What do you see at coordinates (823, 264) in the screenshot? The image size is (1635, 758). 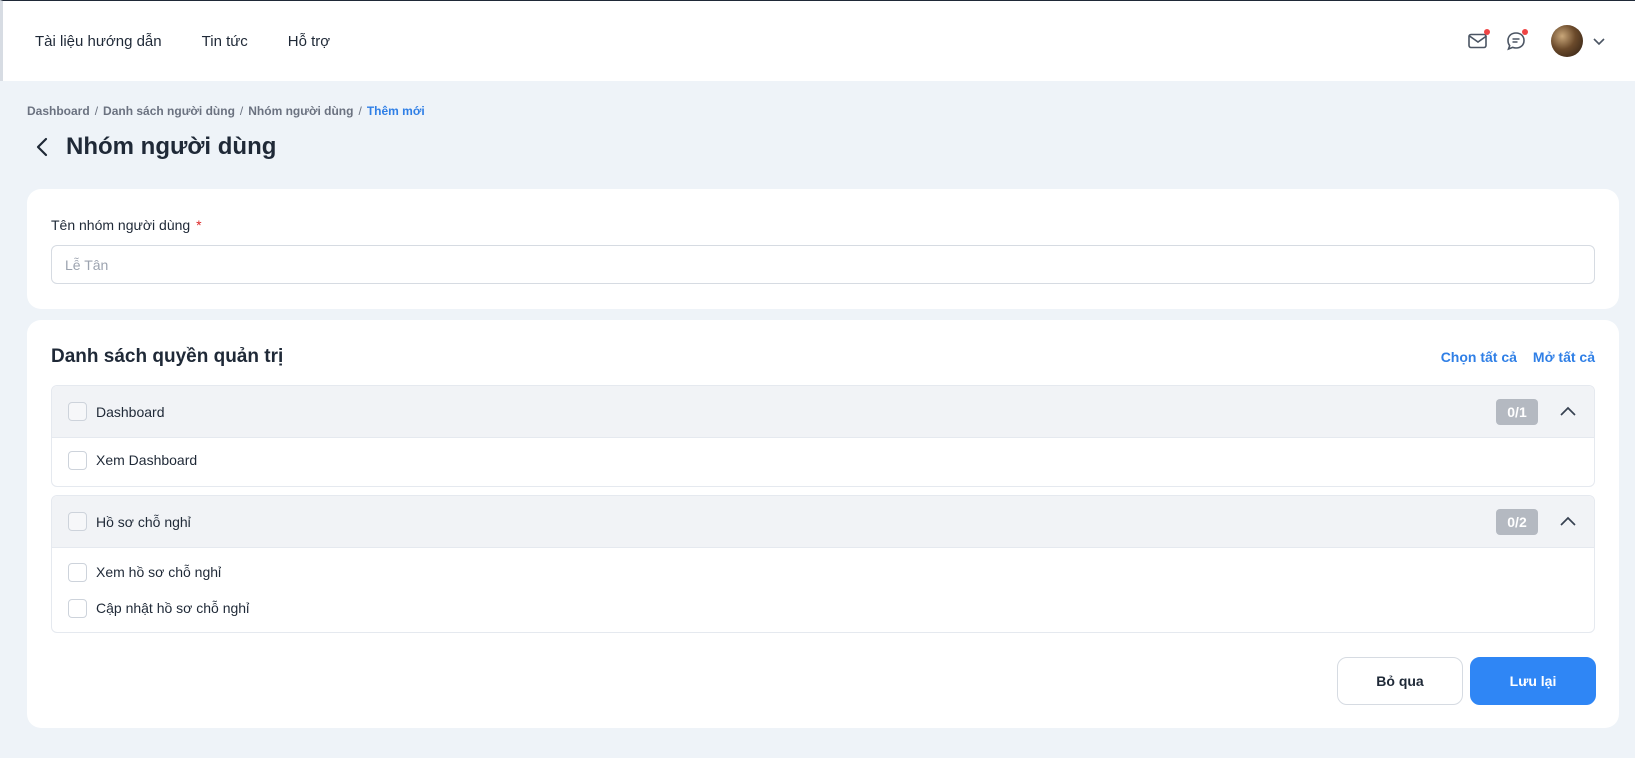 I see `group-name-input` at bounding box center [823, 264].